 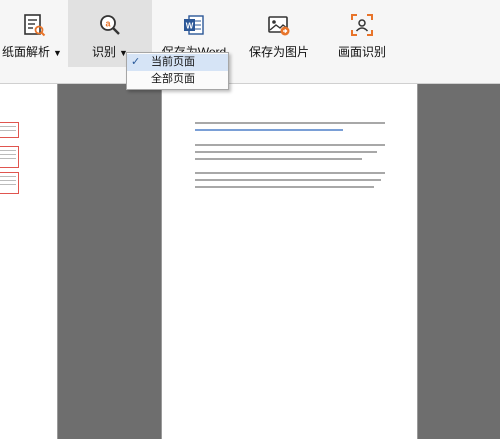 I want to click on menu-item-current-page: ✓ 当前页面, so click(x=177, y=62).